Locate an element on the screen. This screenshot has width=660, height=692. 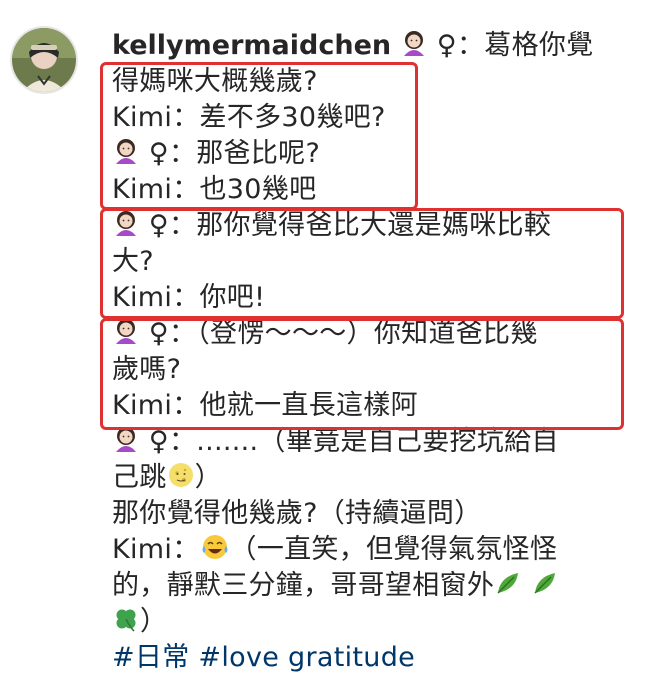
username-link: kellymermaidchen is located at coordinates (251, 45).